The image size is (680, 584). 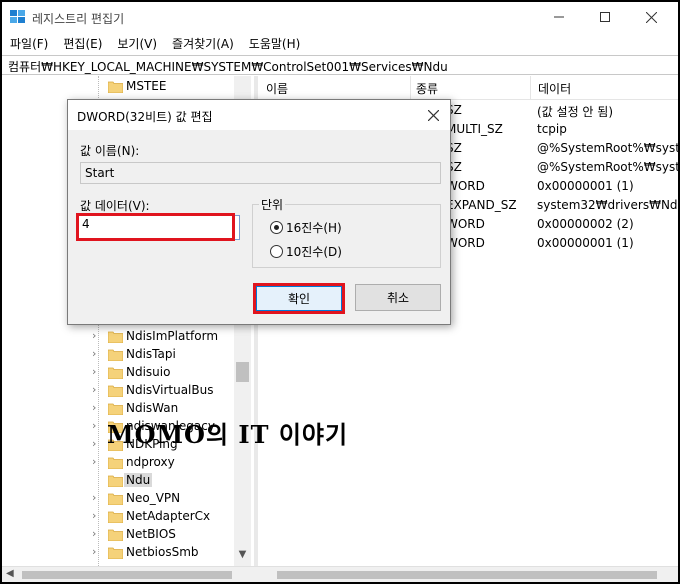 What do you see at coordinates (607, 205) in the screenshot?
I see `value-data-cell: system32₩drivers₩Ndu.sy` at bounding box center [607, 205].